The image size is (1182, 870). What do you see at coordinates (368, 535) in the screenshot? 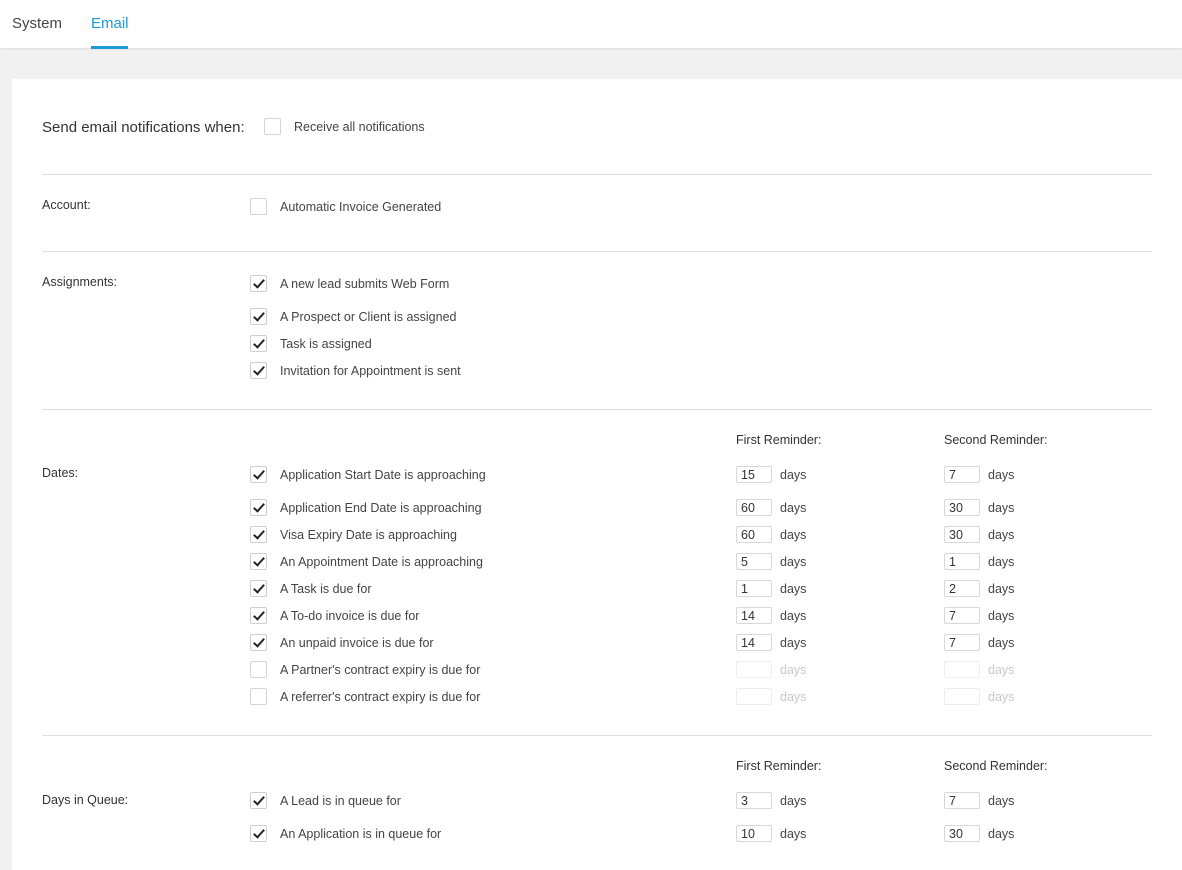
I see `date-reminder-label: Visa Expiry Date is approaching` at bounding box center [368, 535].